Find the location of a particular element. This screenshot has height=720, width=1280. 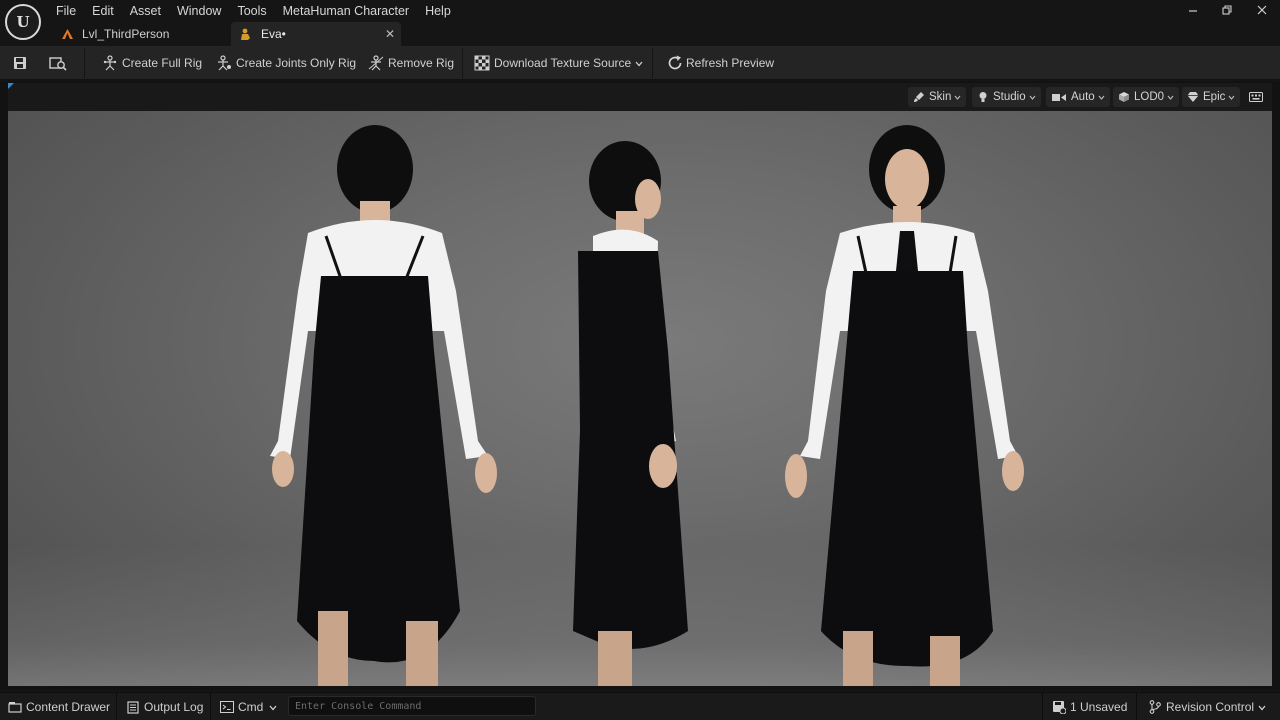

camera-icon is located at coordinates (1059, 97).